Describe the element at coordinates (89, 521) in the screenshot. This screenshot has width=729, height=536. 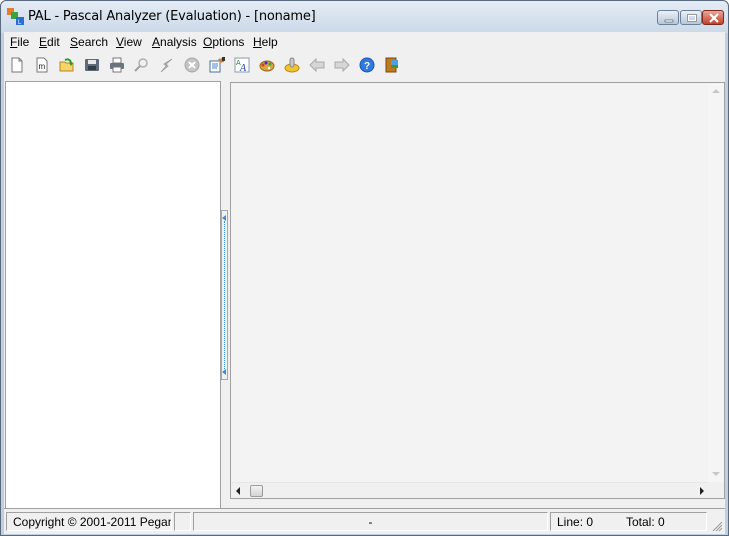
I see `status-copyright: Copyright © 2001-2011 Peganza` at that location.